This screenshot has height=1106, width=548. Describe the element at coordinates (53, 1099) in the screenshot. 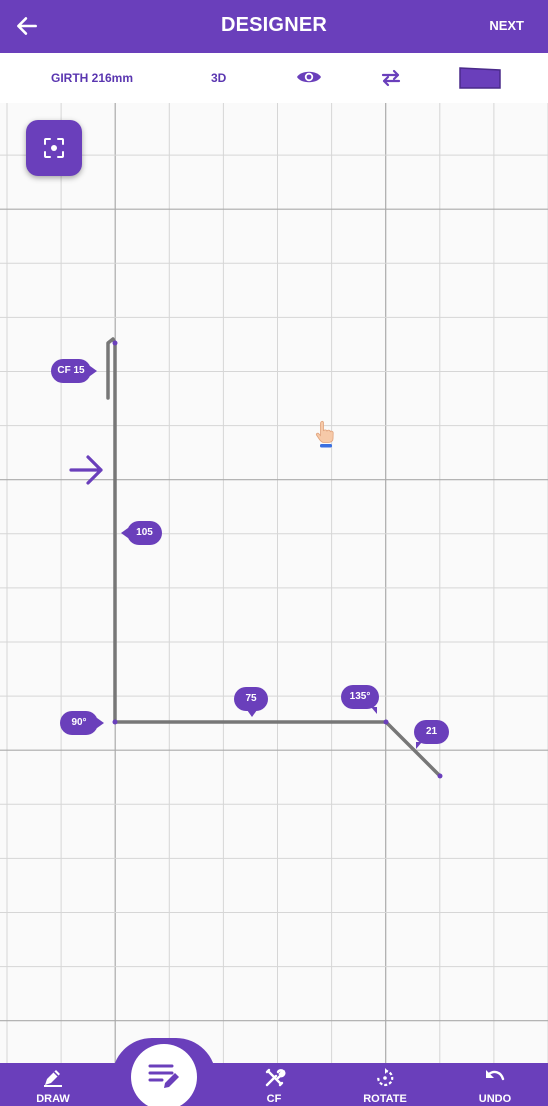

I see `nav-draw-label: DRAW` at that location.